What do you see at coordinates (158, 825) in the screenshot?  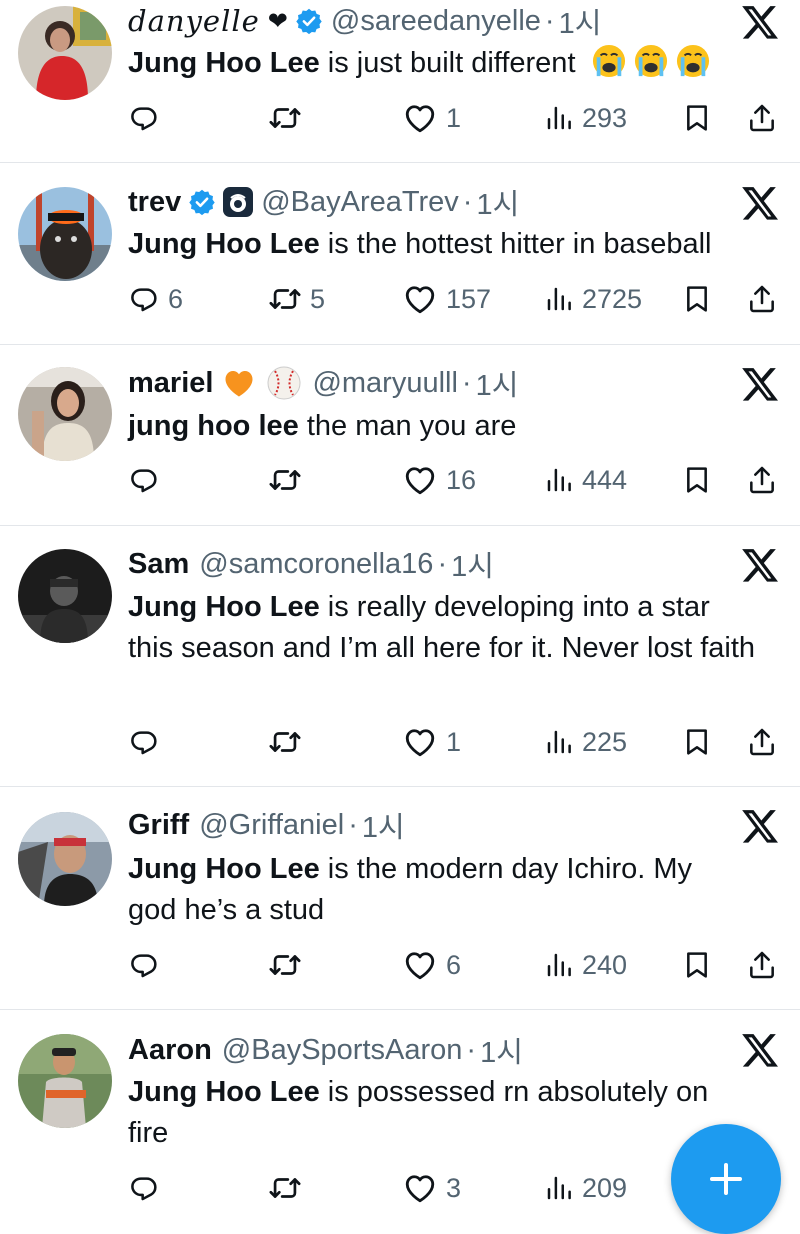 I see `display-name: Griff` at bounding box center [158, 825].